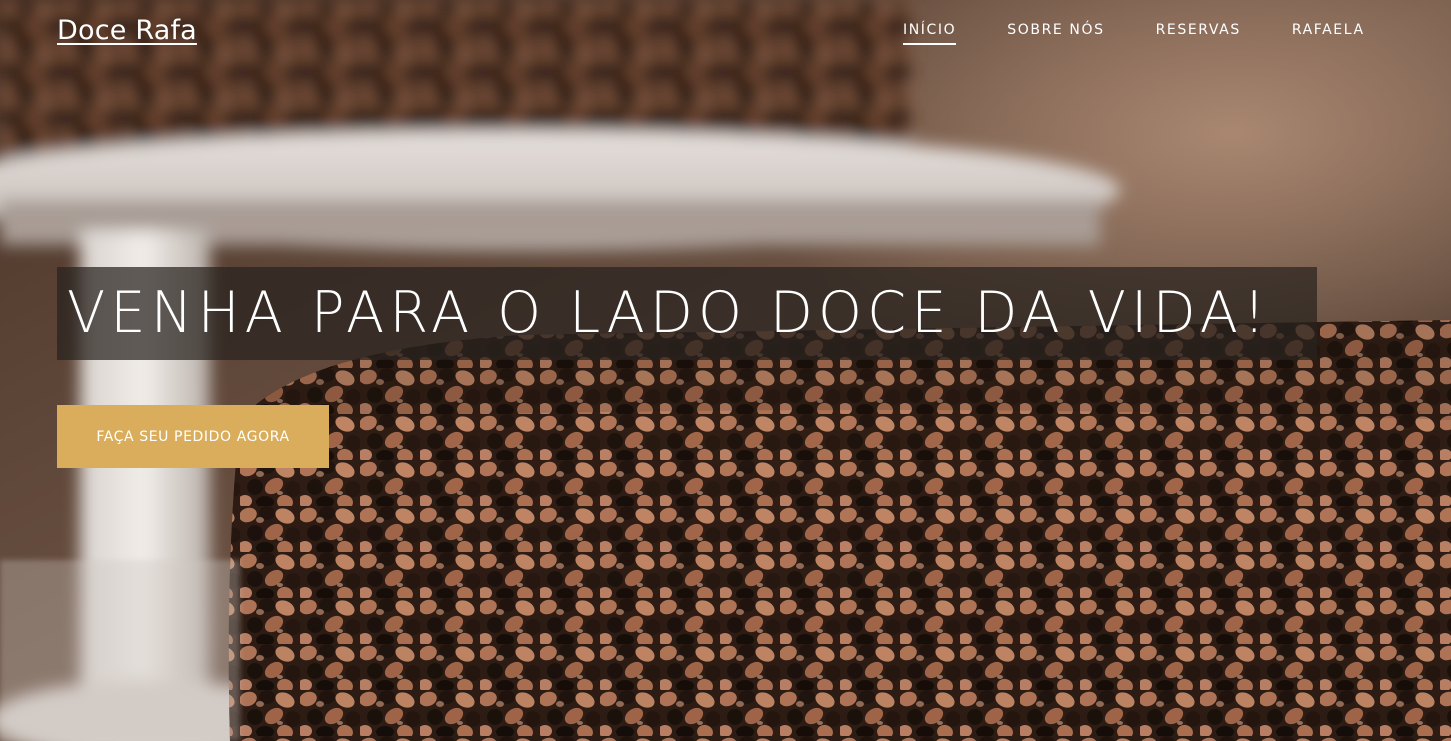 The image size is (1451, 741). What do you see at coordinates (127, 31) in the screenshot?
I see `brand-logo-link: Doce Rafa` at bounding box center [127, 31].